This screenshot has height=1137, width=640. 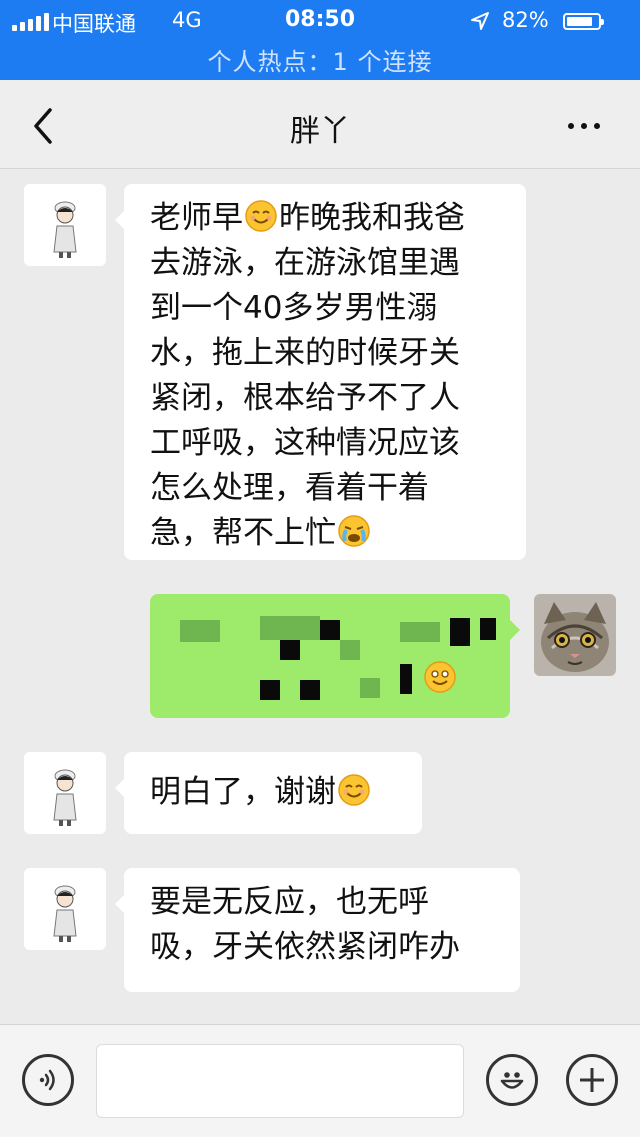 I want to click on voice-icon, so click(x=48, y=1082).